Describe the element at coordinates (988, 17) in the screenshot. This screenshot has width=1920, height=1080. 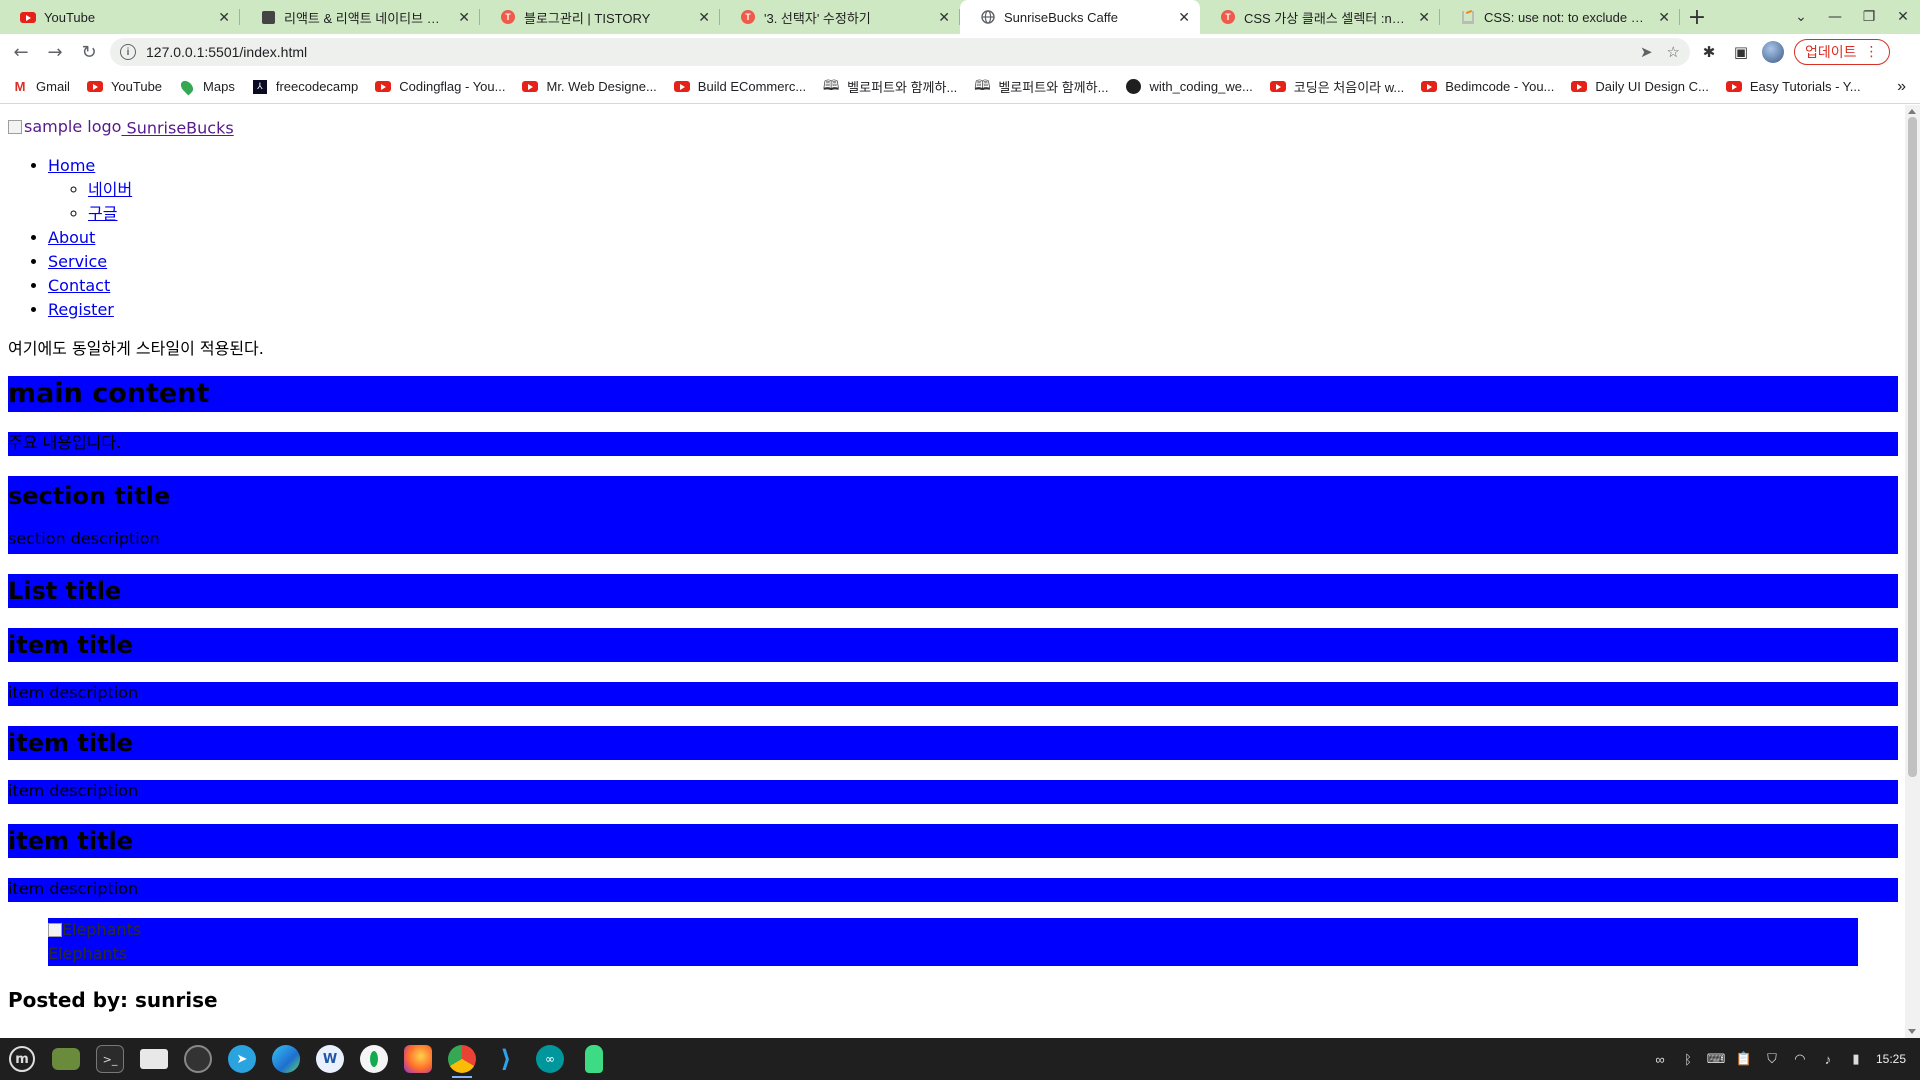
I see `globe-icon` at that location.